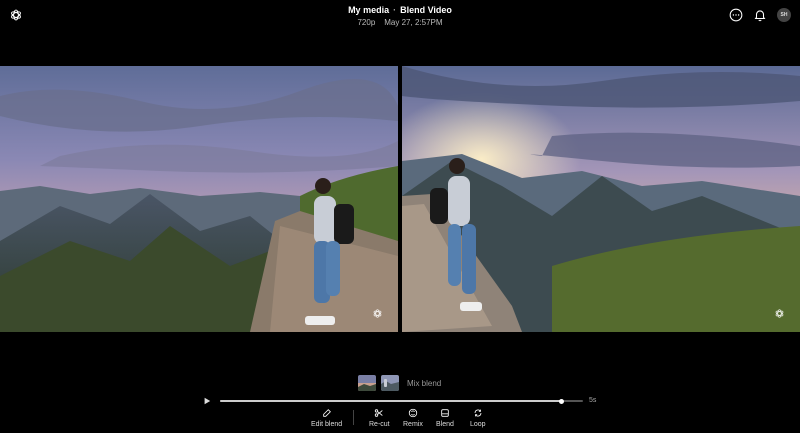  What do you see at coordinates (736, 15) in the screenshot?
I see `more-options-icon` at bounding box center [736, 15].